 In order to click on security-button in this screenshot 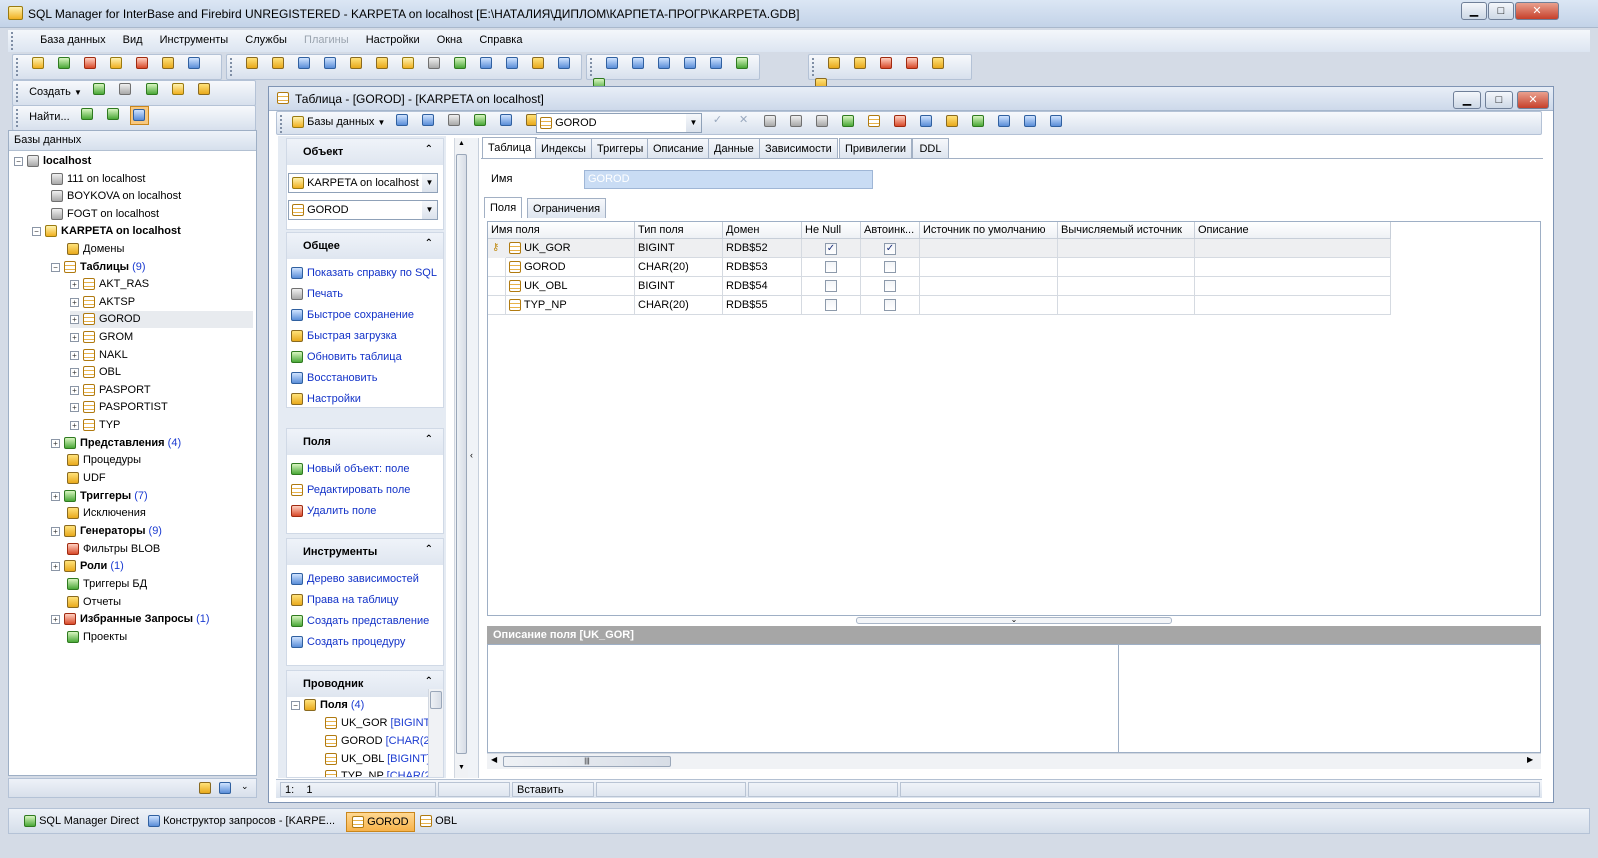, I will do `click(937, 64)`.